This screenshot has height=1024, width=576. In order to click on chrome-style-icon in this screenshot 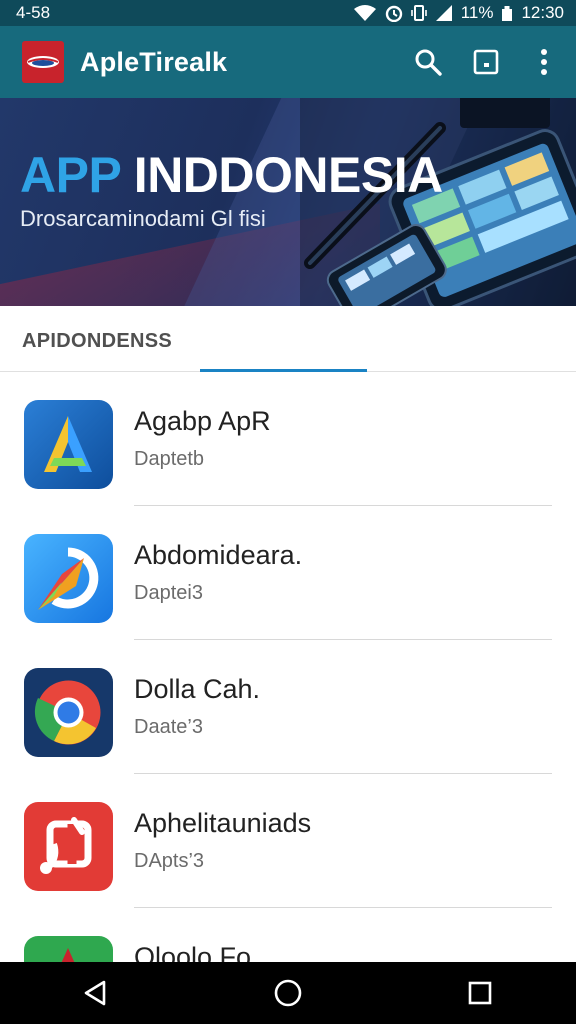, I will do `click(68, 712)`.